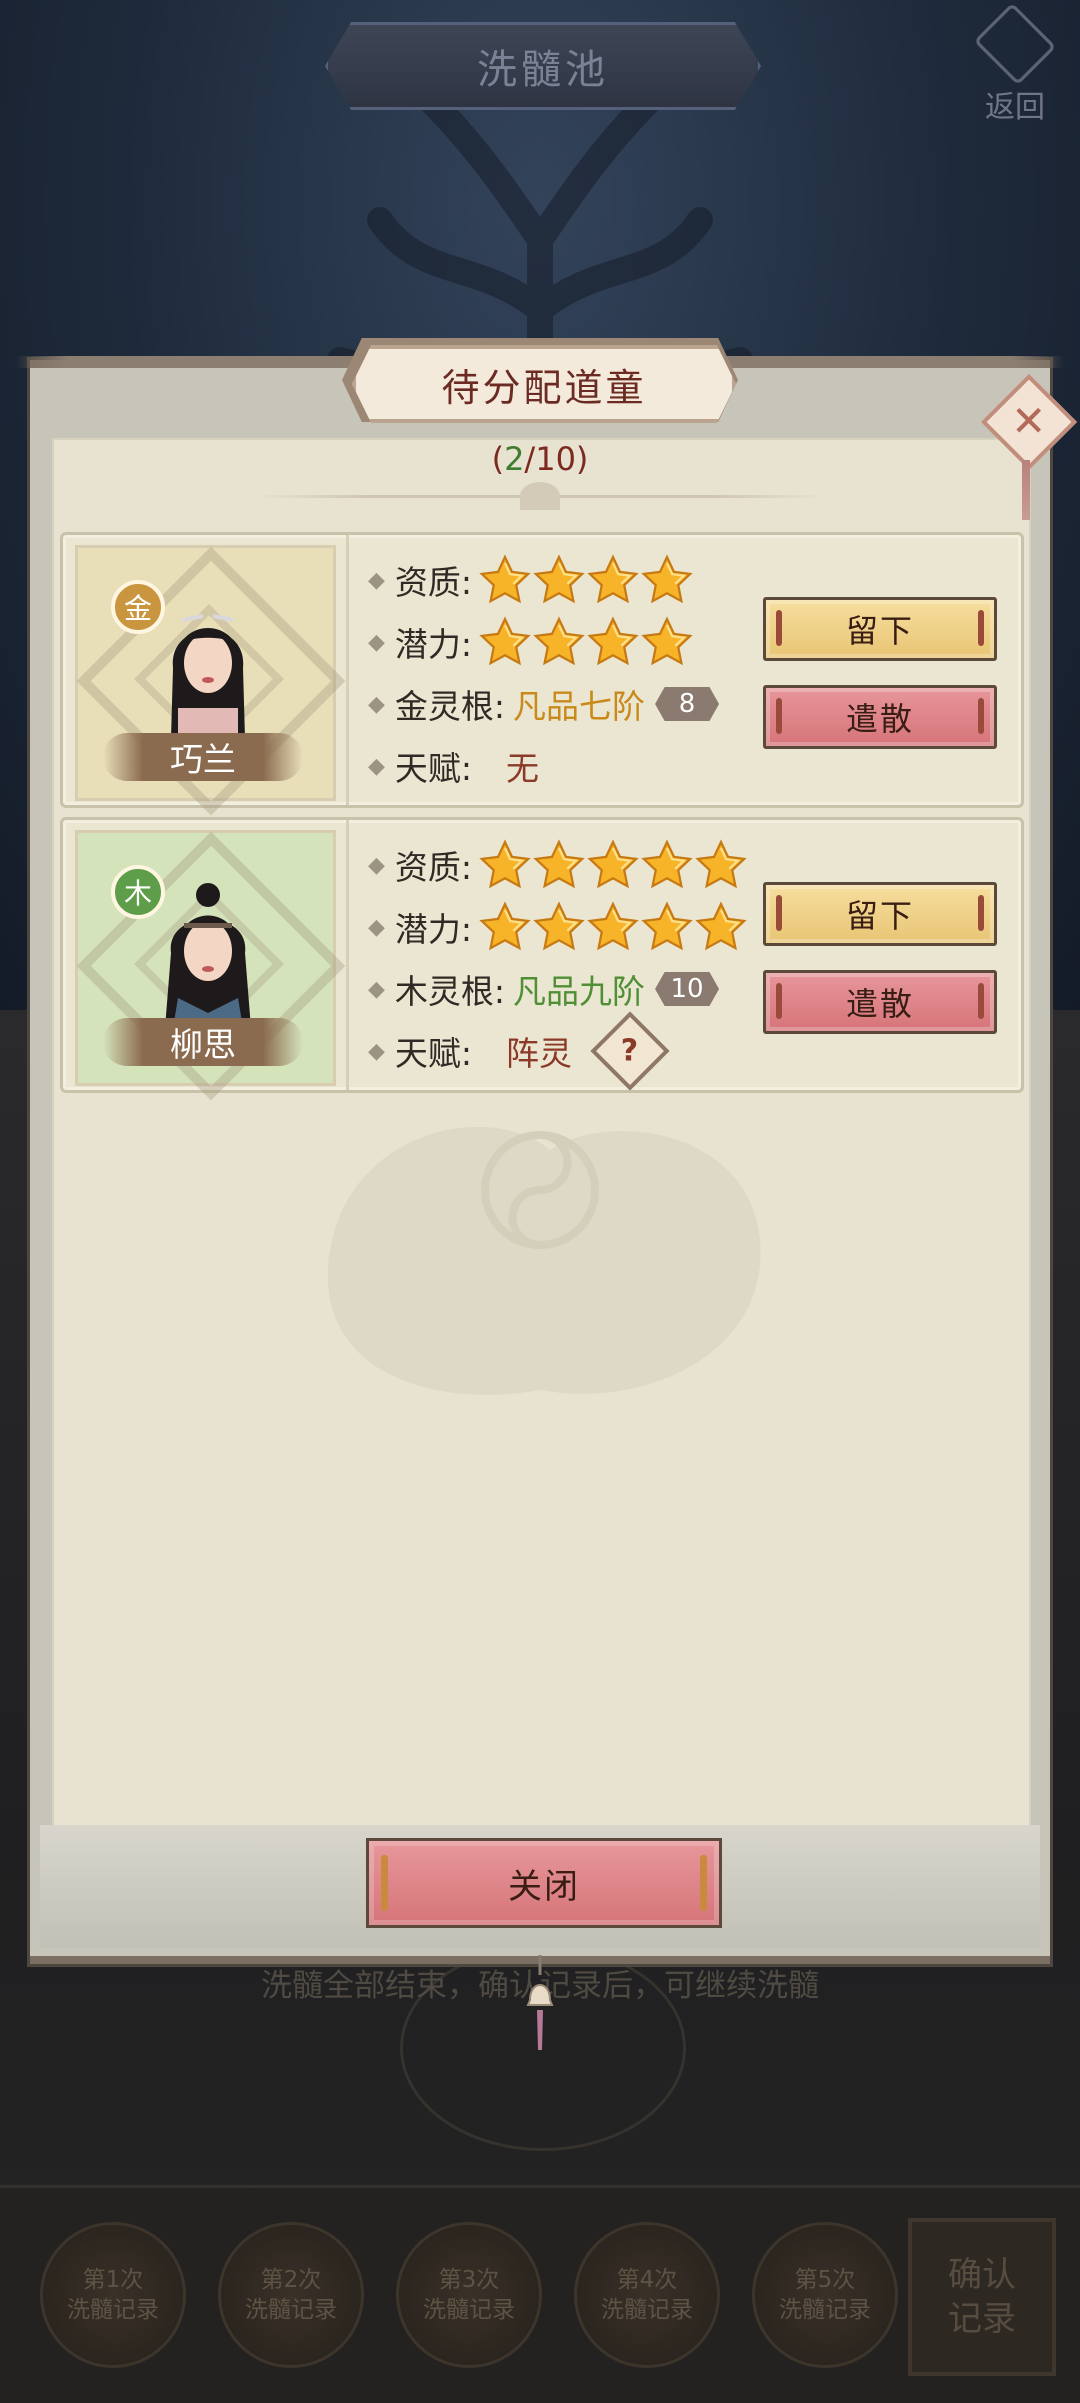  I want to click on record-4-line2: 洗髓记录, so click(647, 2310).